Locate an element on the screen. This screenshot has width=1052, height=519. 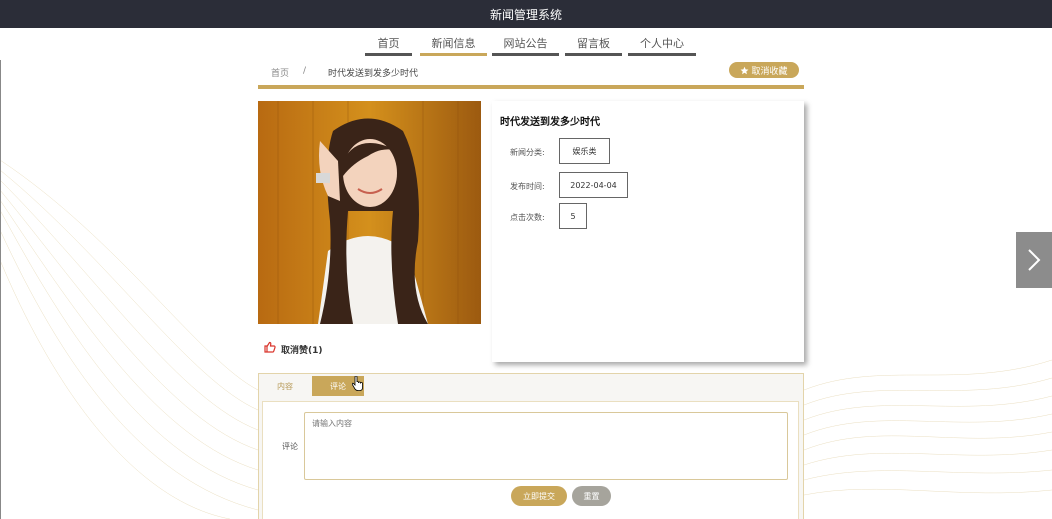
unfavorite-label: 取消收藏 is located at coordinates (769, 71).